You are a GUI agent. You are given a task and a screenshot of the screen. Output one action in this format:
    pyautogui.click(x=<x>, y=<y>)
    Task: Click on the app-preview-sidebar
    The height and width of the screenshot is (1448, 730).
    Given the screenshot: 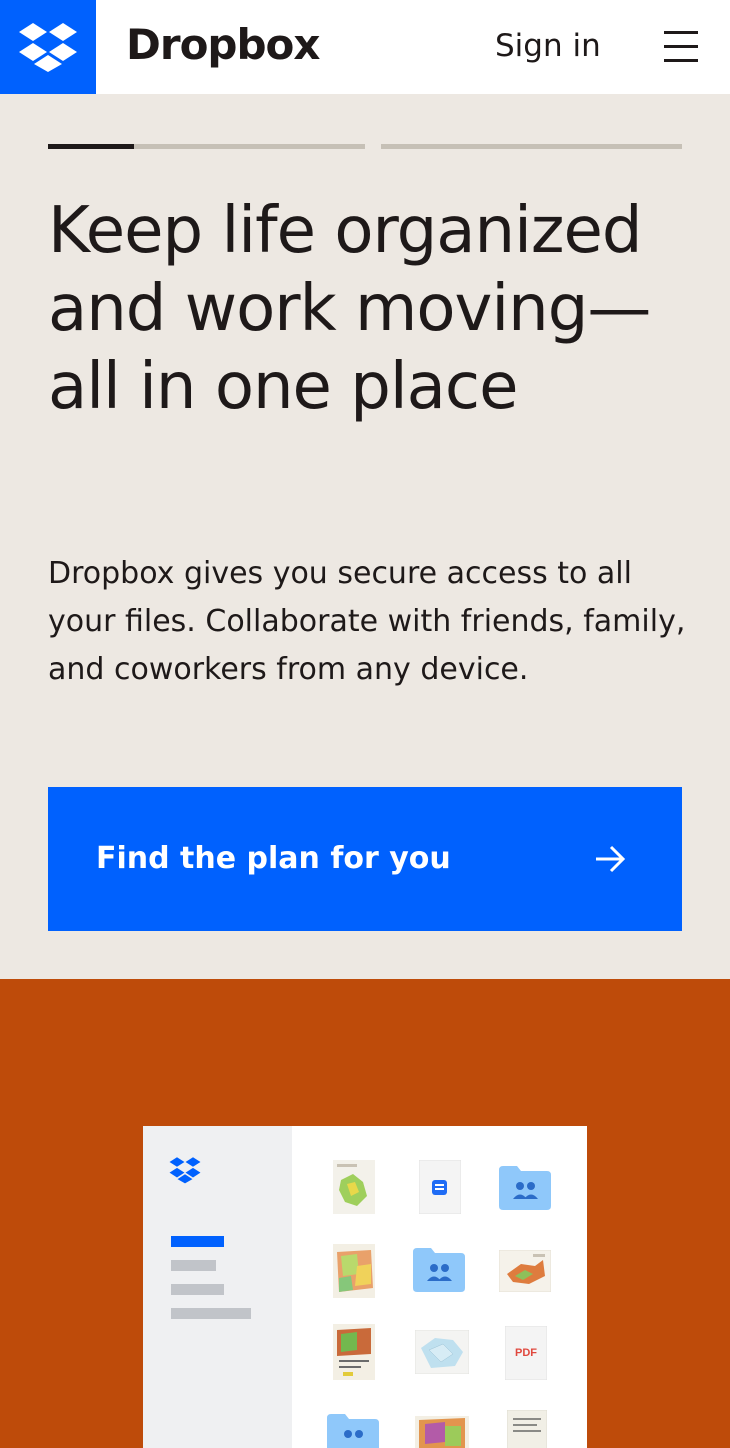 What is the action you would take?
    pyautogui.click(x=217, y=1287)
    